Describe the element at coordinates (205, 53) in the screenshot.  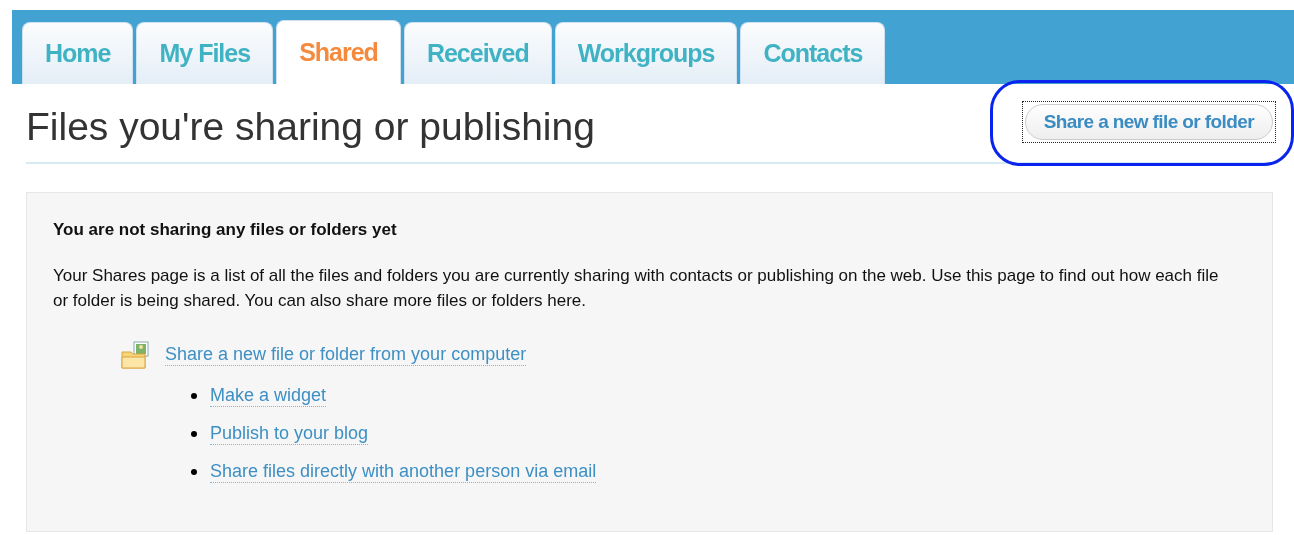
I see `tab: My Files` at that location.